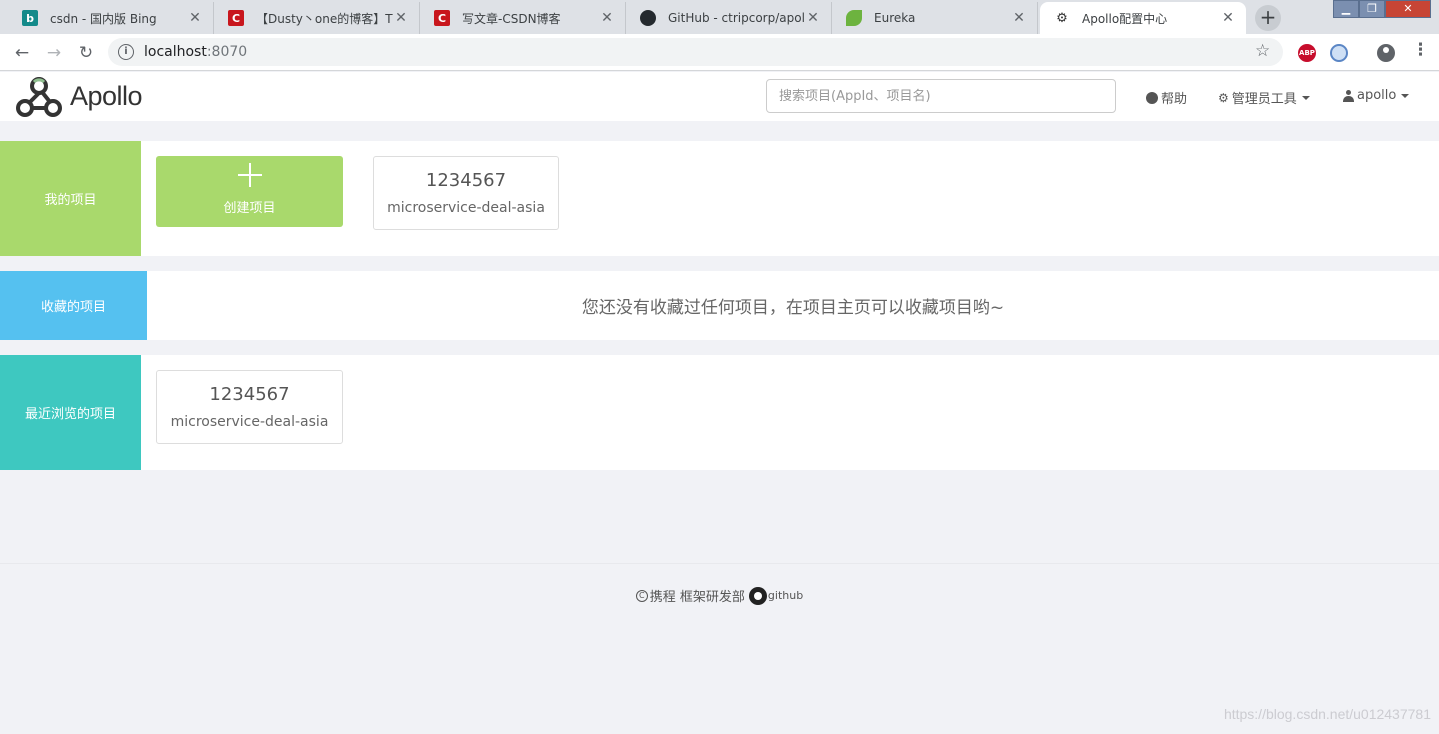  Describe the element at coordinates (1223, 97) in the screenshot. I see `gear-icon: ⚙` at that location.